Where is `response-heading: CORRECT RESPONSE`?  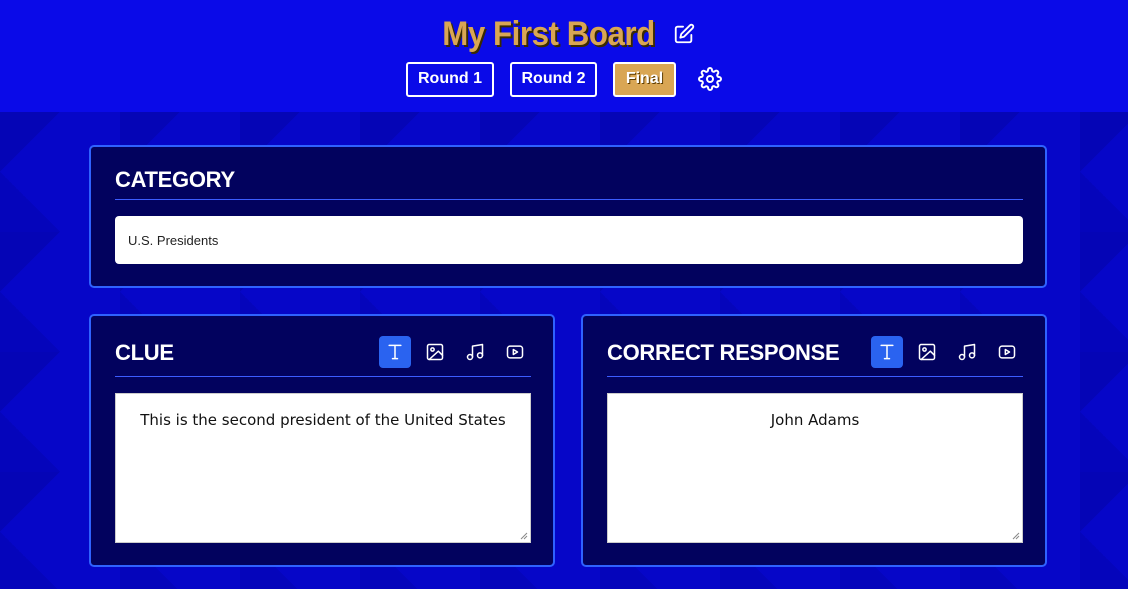 response-heading: CORRECT RESPONSE is located at coordinates (723, 352).